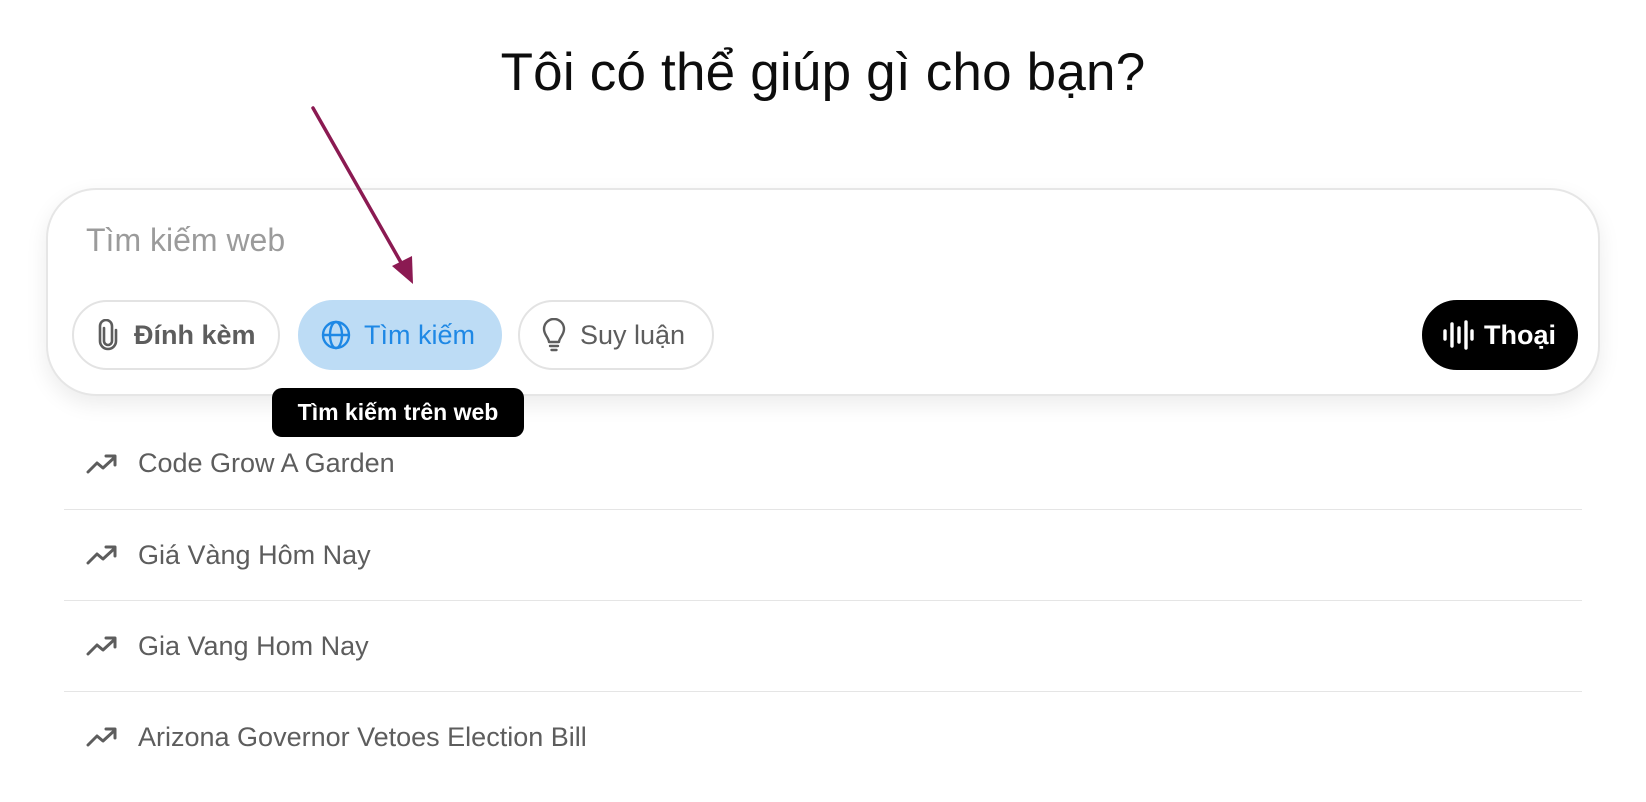 This screenshot has width=1646, height=802. Describe the element at coordinates (823, 554) in the screenshot. I see `suggestion-item: Giá Vàng Hôm Nay` at that location.